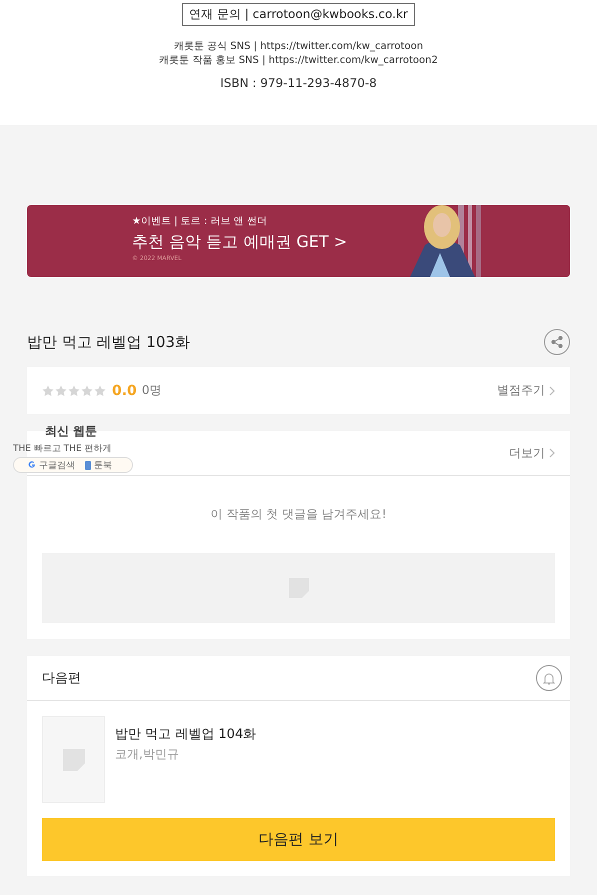 Image resolution: width=597 pixels, height=895 pixels. I want to click on rate-link: 별점주기, so click(526, 390).